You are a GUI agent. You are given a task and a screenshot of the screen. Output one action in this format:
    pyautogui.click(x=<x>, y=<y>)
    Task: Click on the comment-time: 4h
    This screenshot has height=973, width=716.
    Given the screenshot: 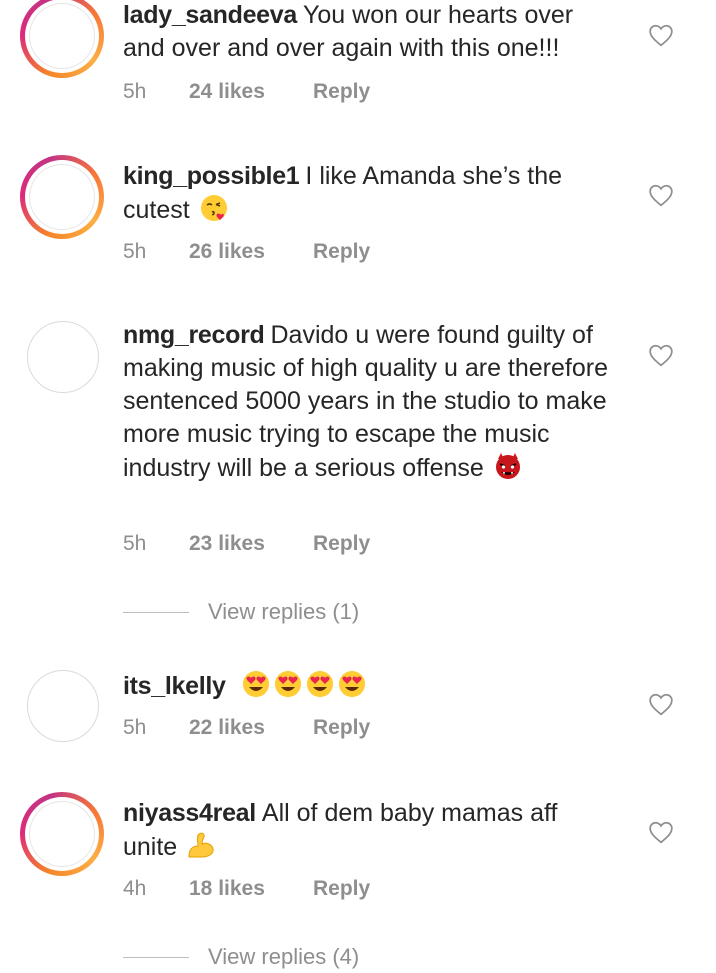 What is the action you would take?
    pyautogui.click(x=135, y=888)
    